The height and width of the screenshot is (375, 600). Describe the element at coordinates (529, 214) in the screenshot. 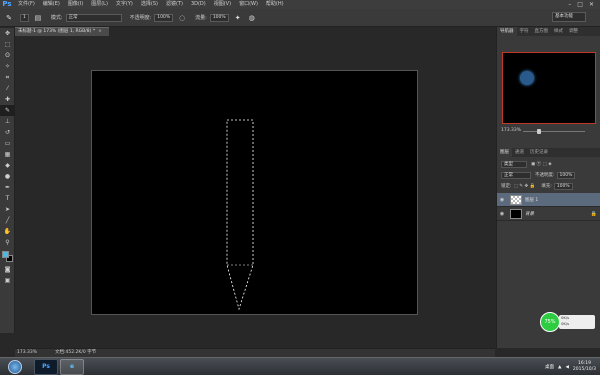

I see `layer-name: 背景` at that location.